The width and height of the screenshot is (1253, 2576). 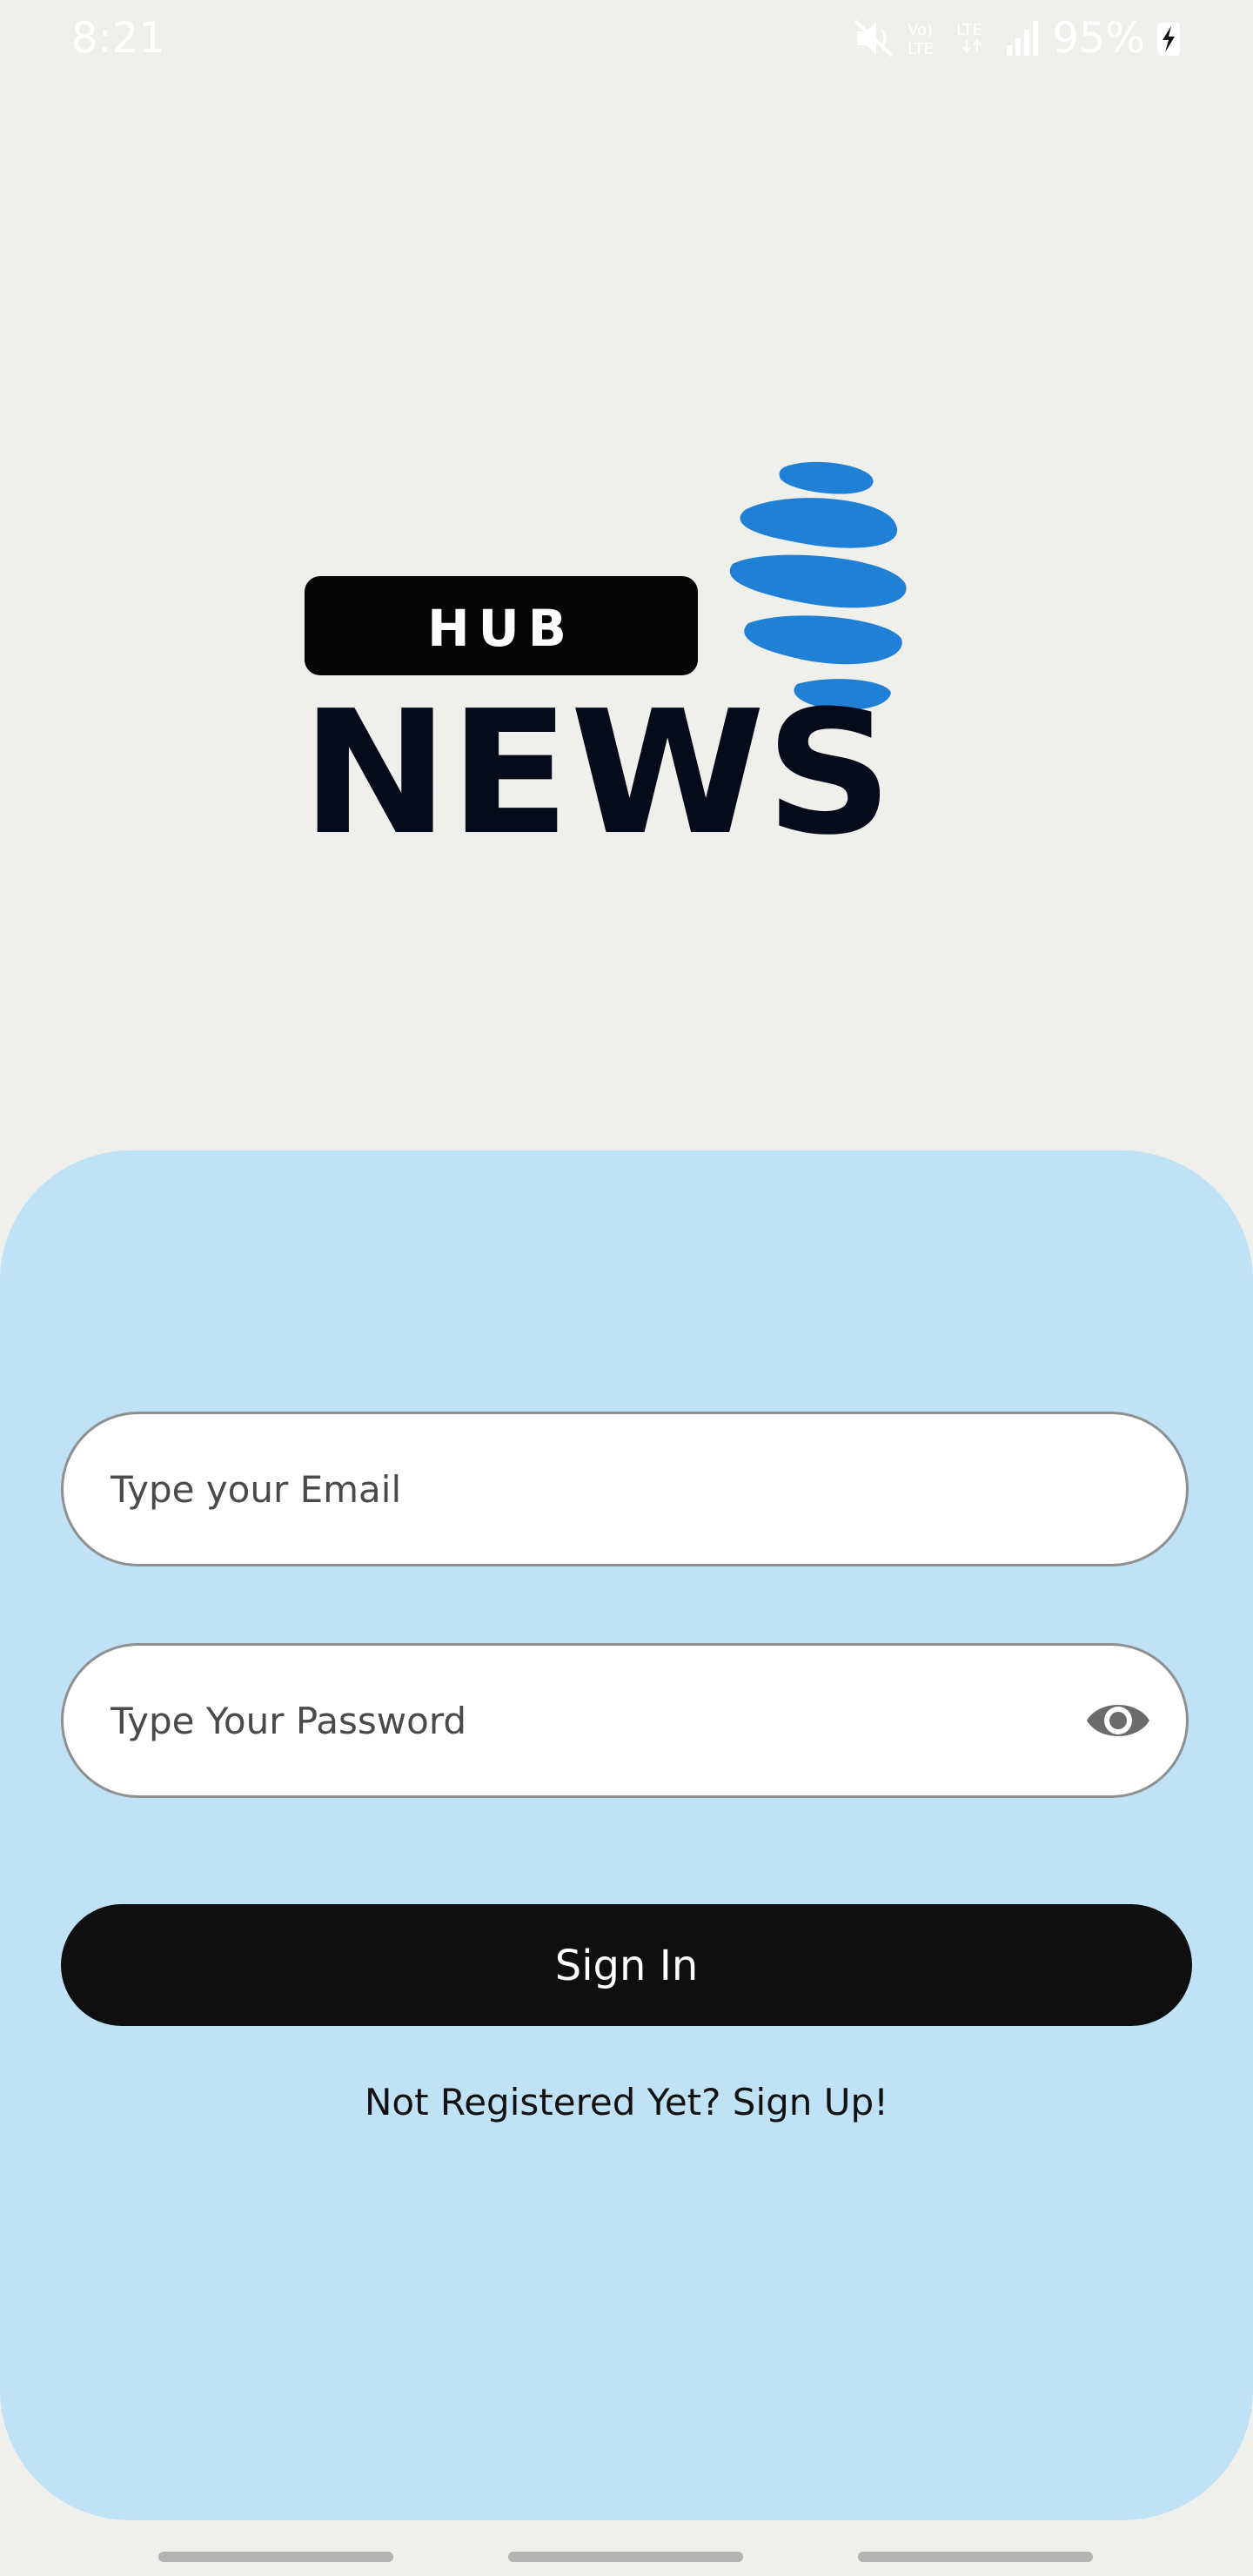 I want to click on email-field-container, so click(x=625, y=1489).